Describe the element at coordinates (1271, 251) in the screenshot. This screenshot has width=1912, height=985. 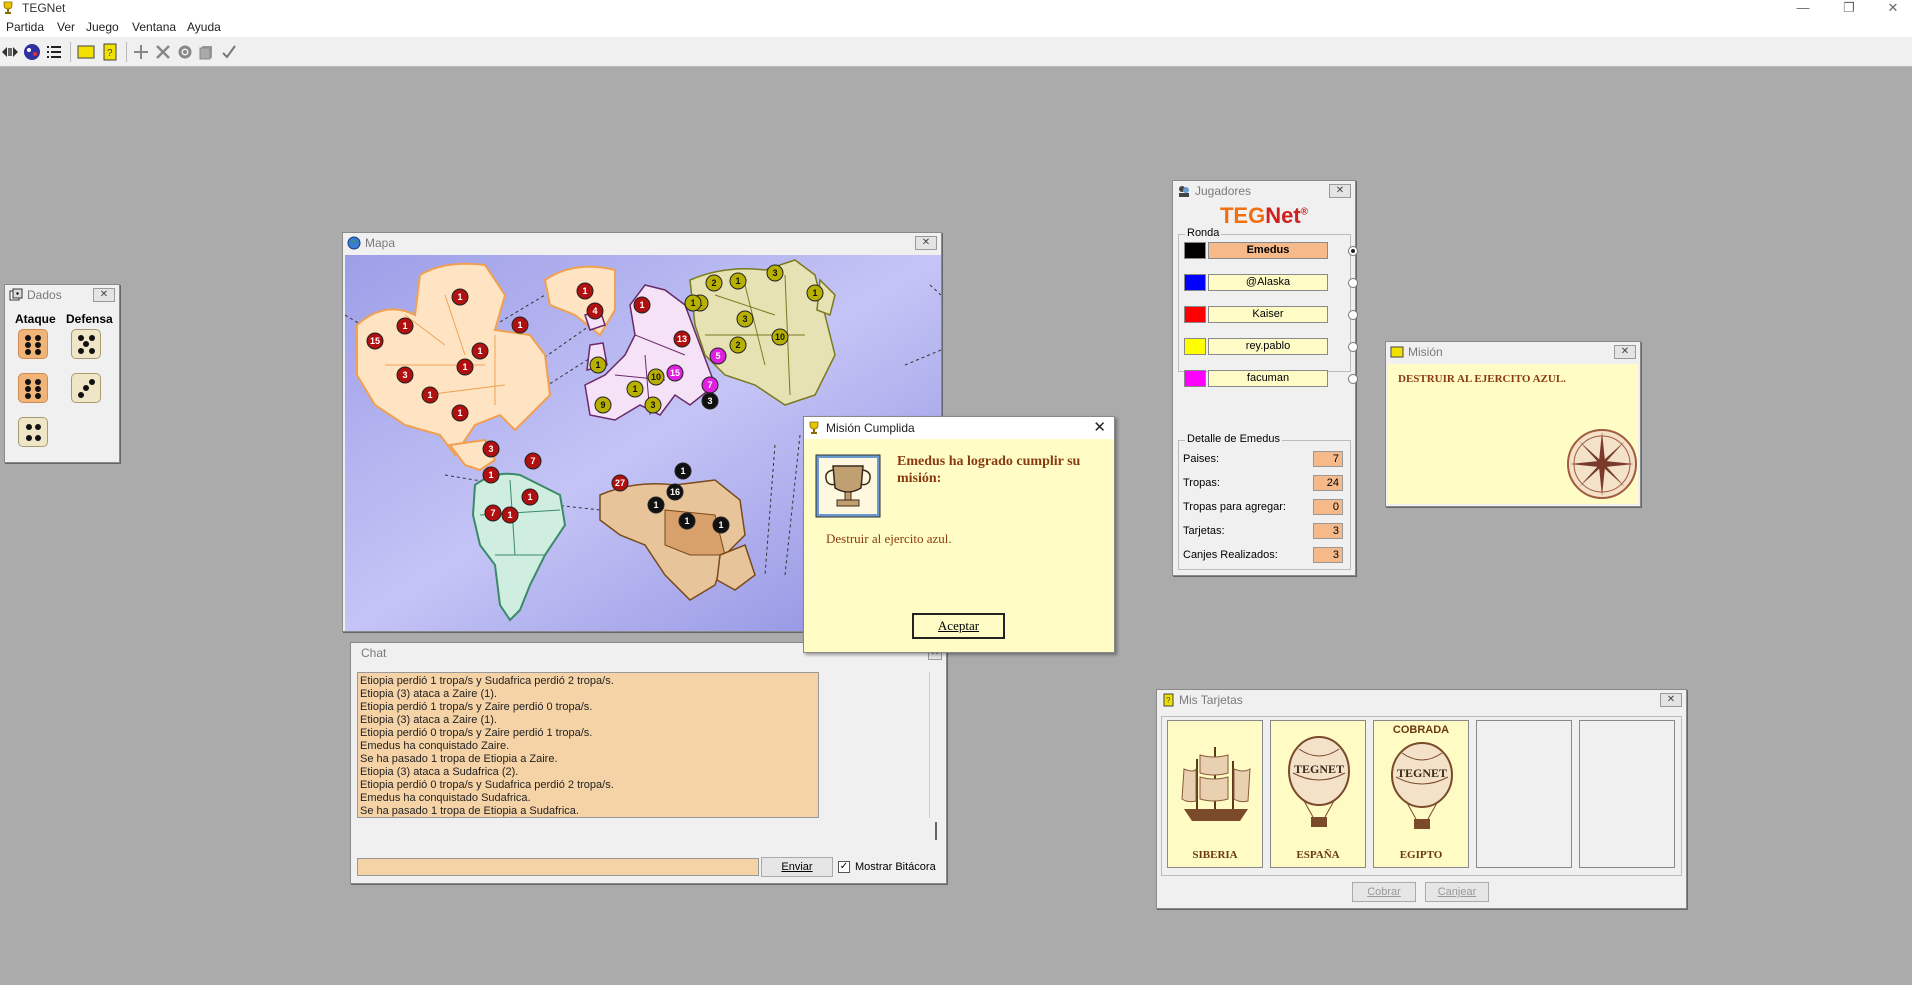
I see `player-row: Emedus` at that location.